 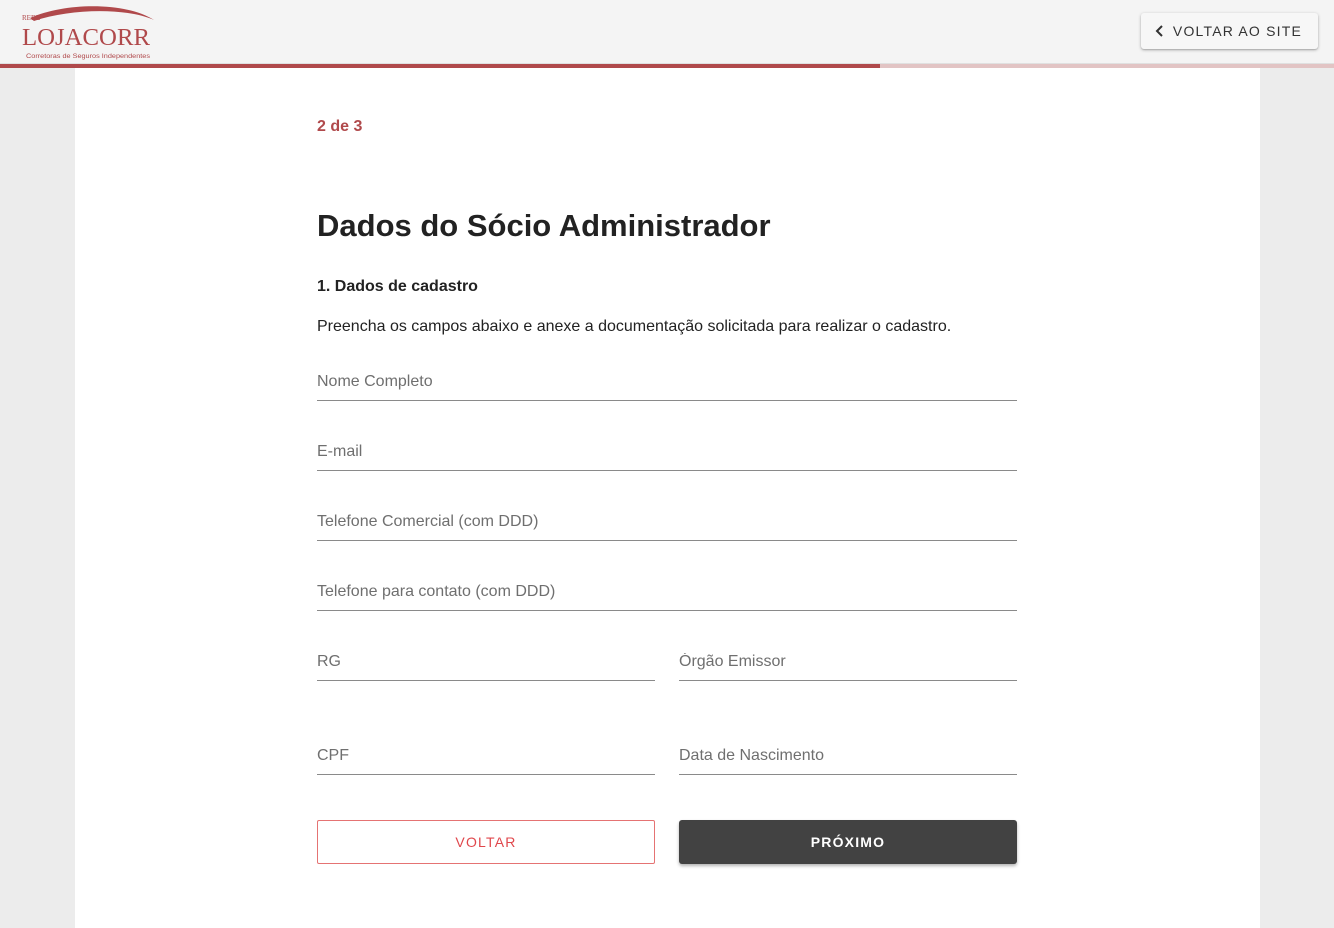 What do you see at coordinates (544, 225) in the screenshot?
I see `page-title: Dados do Sócio Administrador` at bounding box center [544, 225].